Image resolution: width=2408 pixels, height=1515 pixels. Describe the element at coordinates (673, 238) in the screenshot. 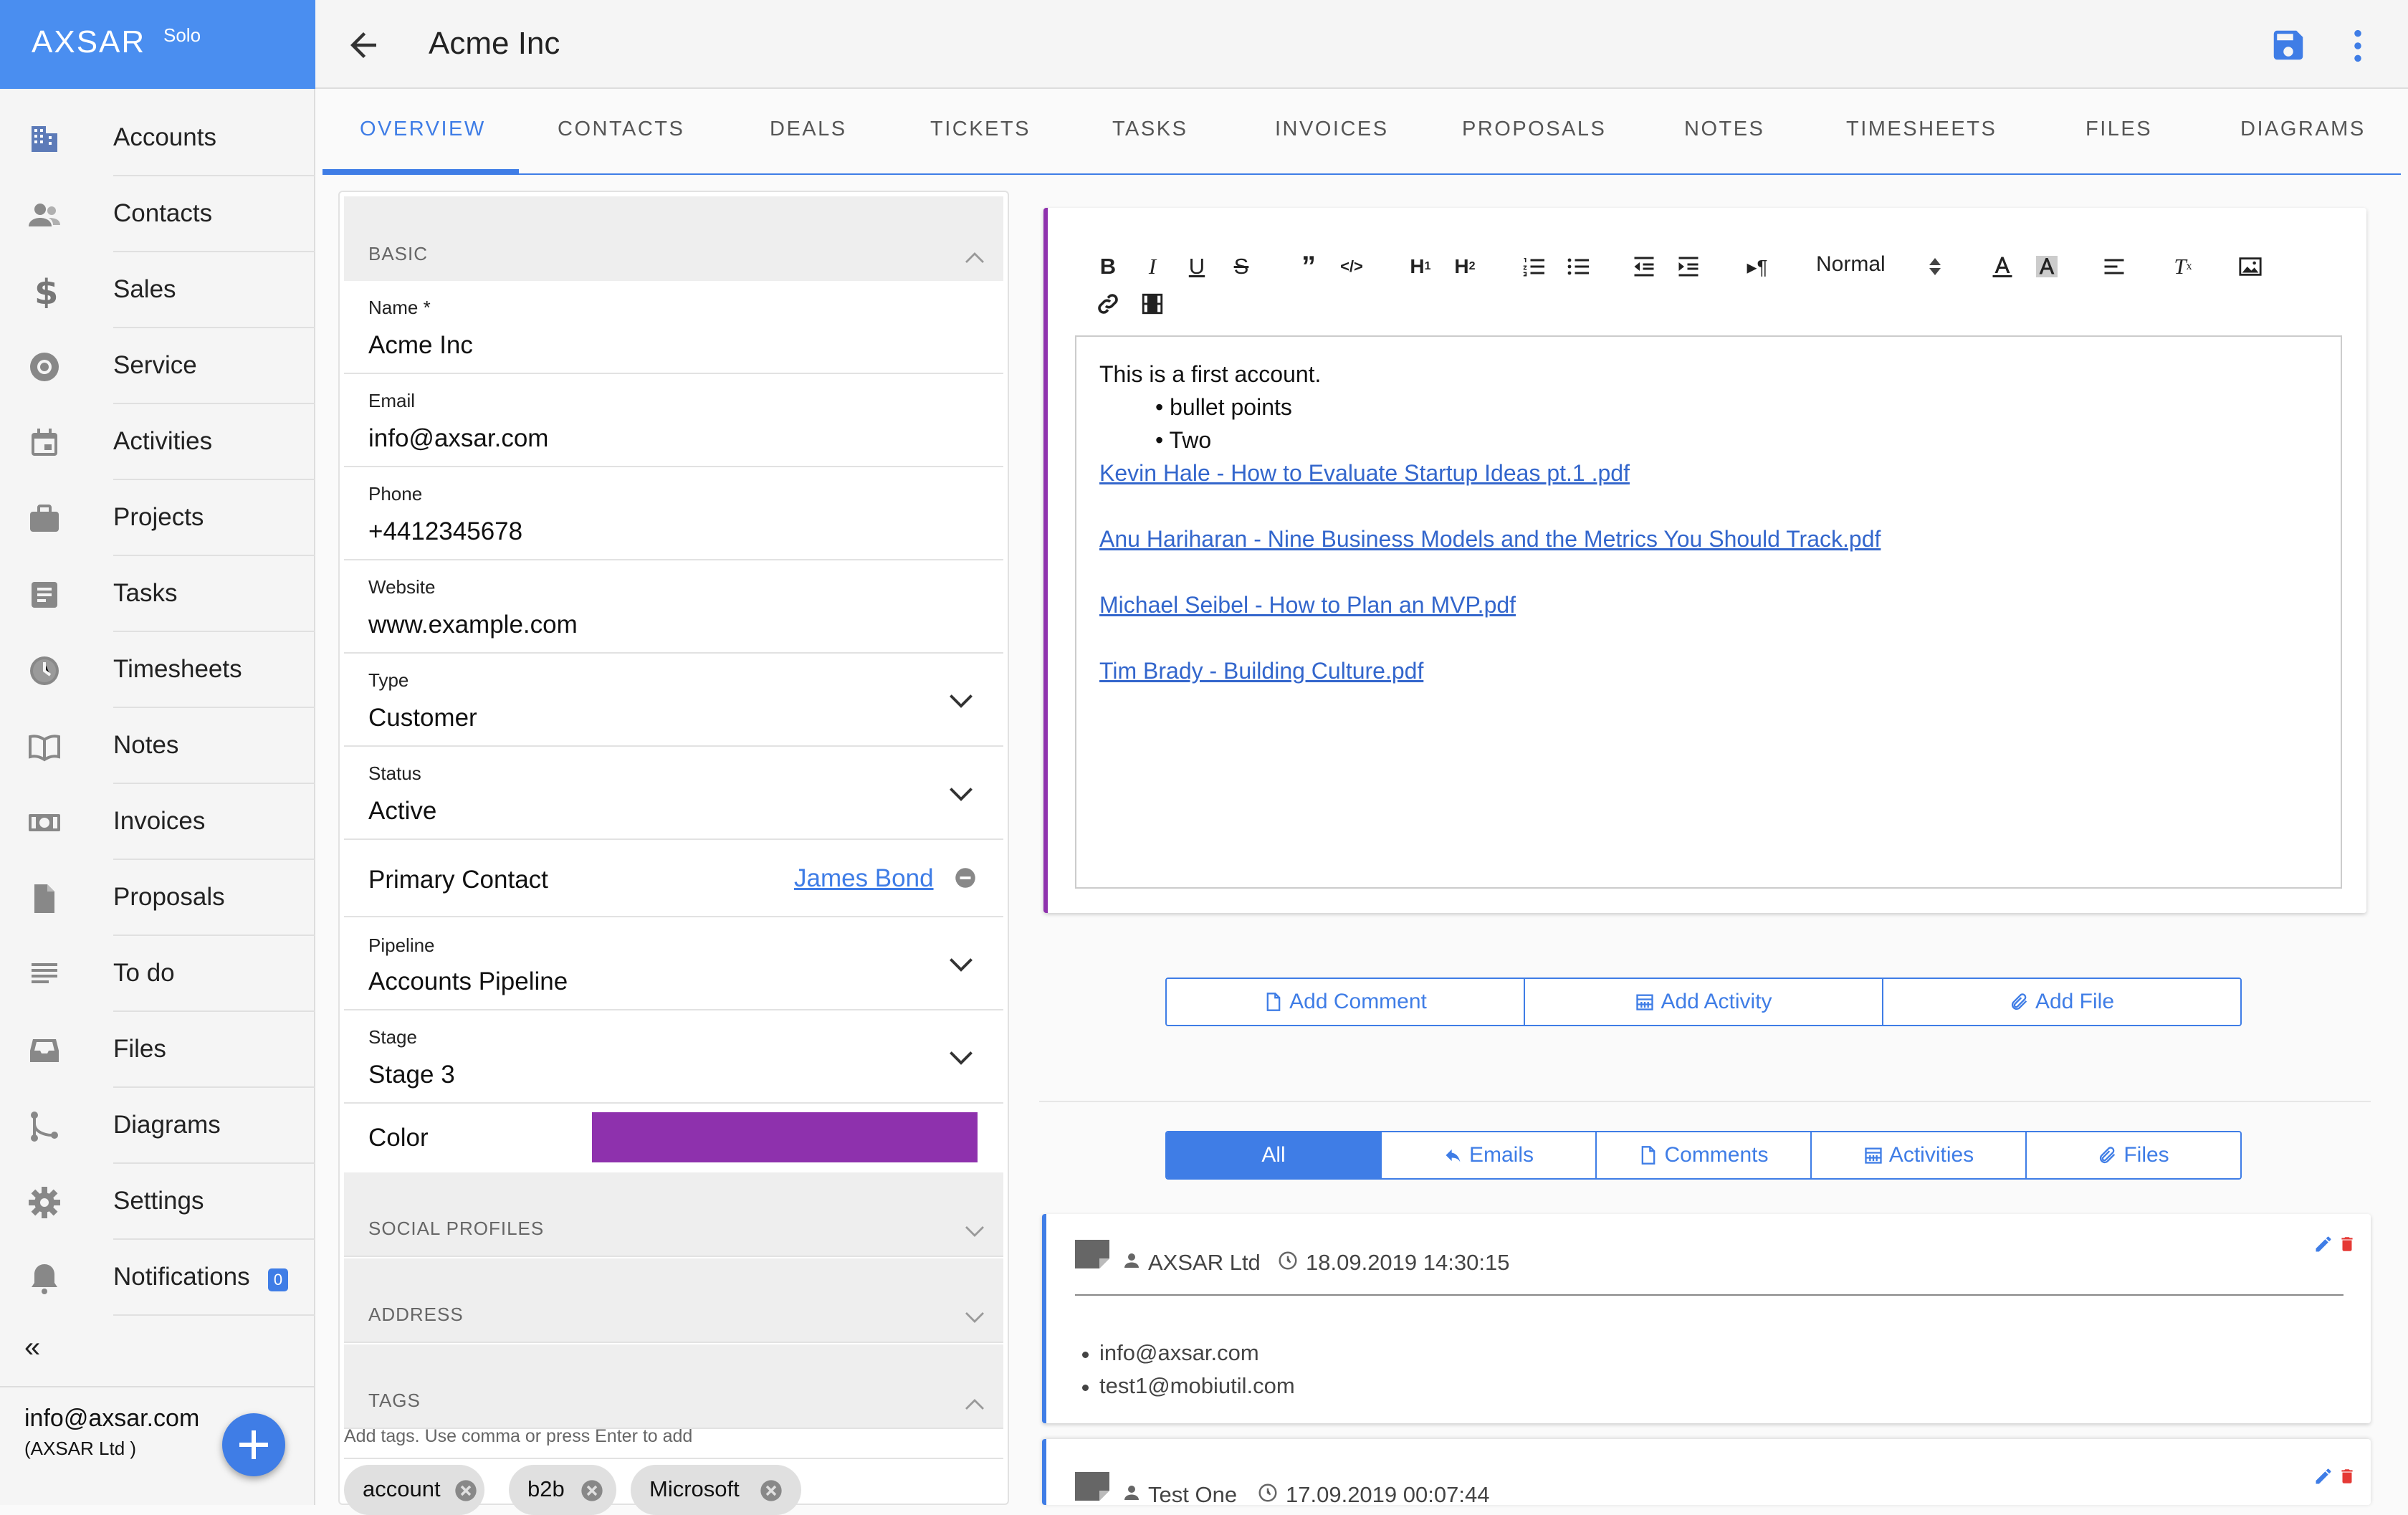

I see `section-basic-header: BASIC` at that location.